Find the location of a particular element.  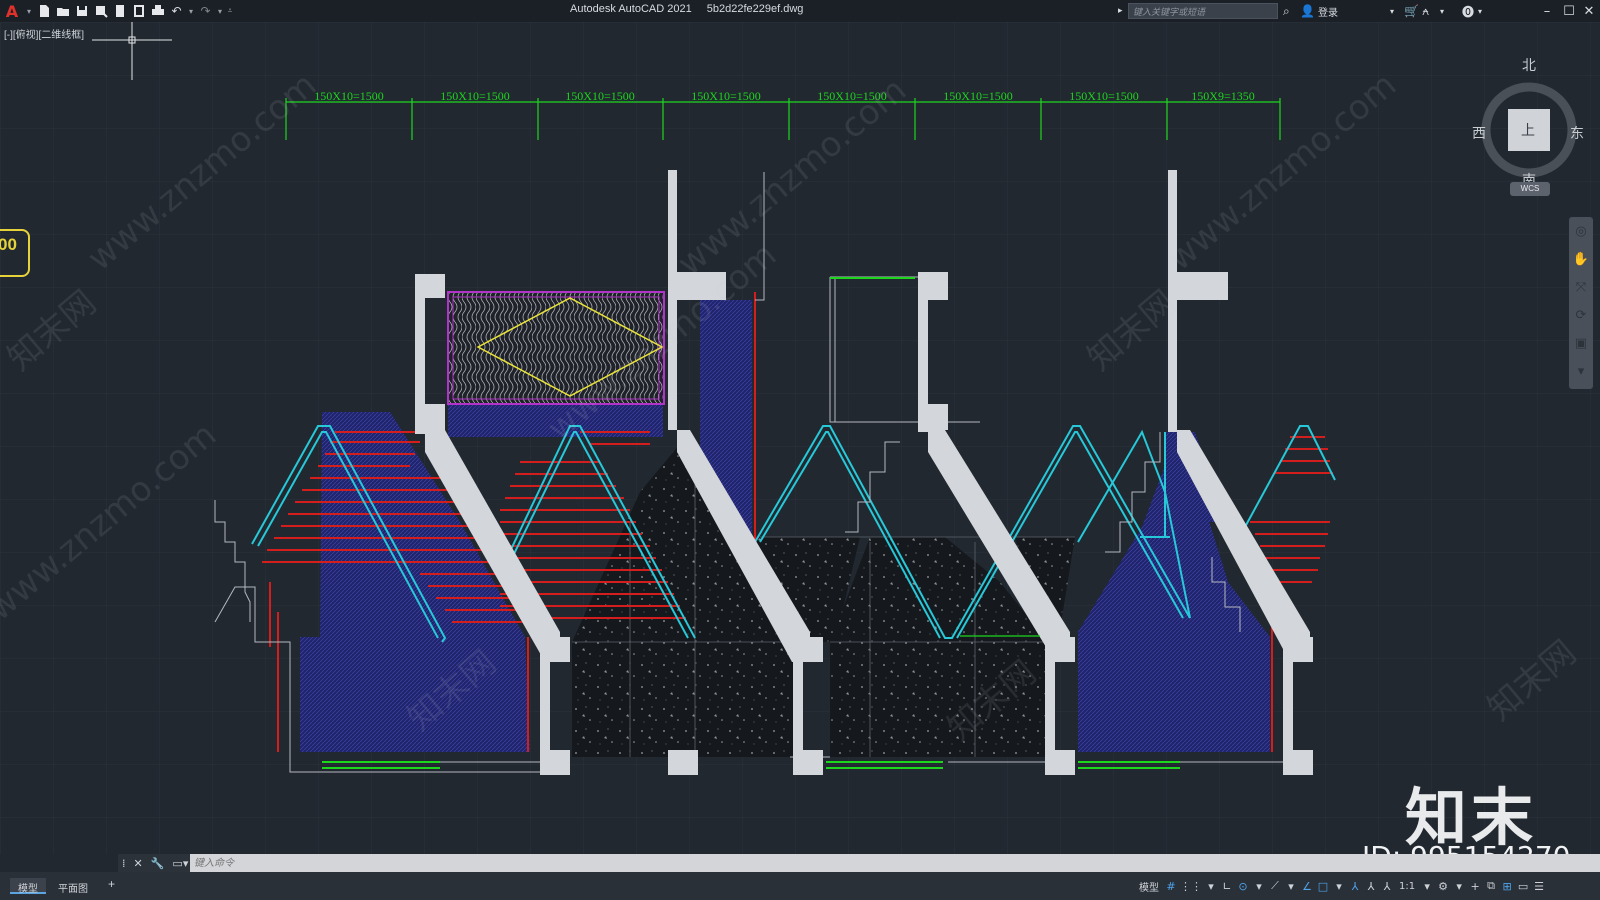

customization-menu-icon: ☰ is located at coordinates (1539, 886).